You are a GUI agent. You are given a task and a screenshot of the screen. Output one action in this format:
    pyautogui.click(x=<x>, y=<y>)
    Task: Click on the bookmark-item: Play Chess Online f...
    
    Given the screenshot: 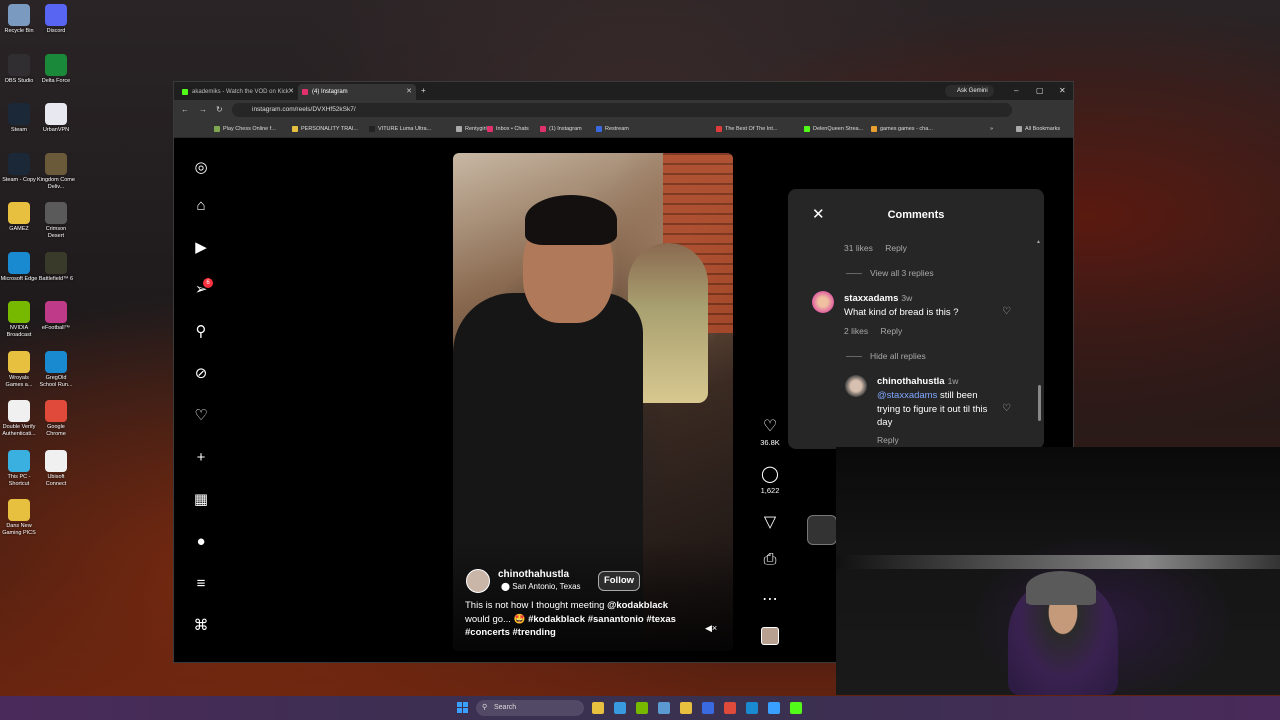 What is the action you would take?
    pyautogui.click(x=245, y=129)
    